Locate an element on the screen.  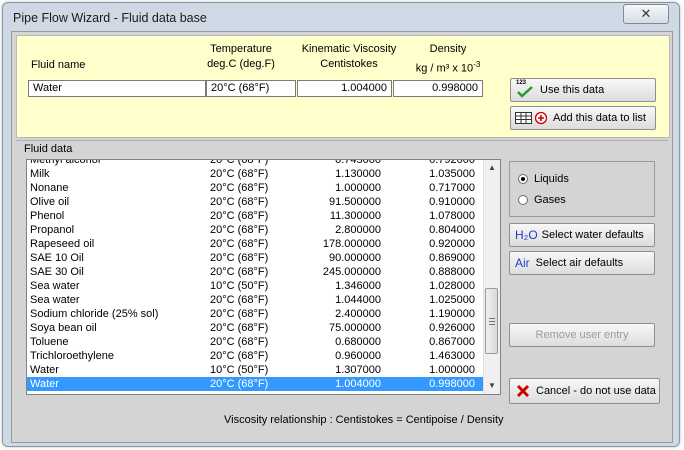
title-bar: Pipe Flow Wizard - Fluid data base ✕ is located at coordinates (341, 18).